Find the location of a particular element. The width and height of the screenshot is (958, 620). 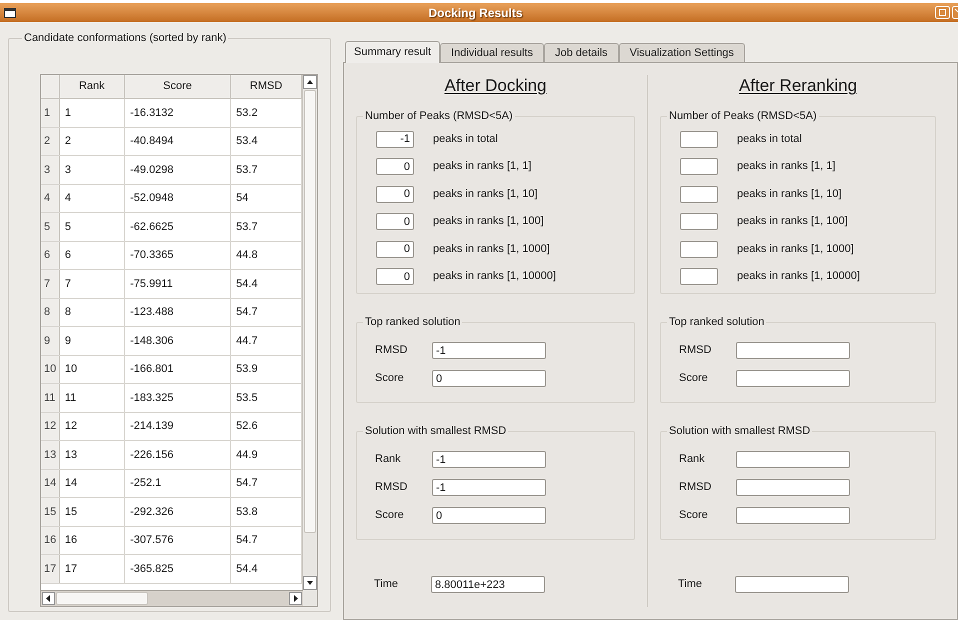

row-header: 10 is located at coordinates (50, 369).